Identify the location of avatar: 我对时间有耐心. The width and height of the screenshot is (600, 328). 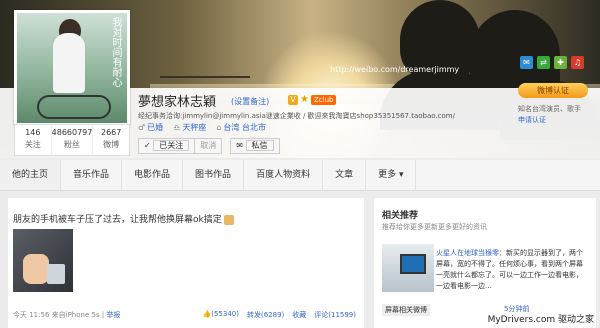
(72, 68).